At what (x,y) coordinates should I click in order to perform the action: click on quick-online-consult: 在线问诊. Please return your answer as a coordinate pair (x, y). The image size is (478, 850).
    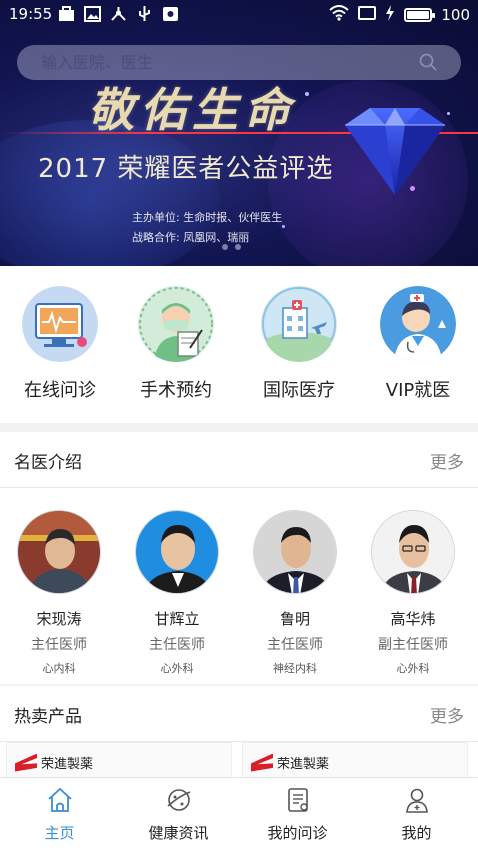
    Looking at the image, I should click on (60, 344).